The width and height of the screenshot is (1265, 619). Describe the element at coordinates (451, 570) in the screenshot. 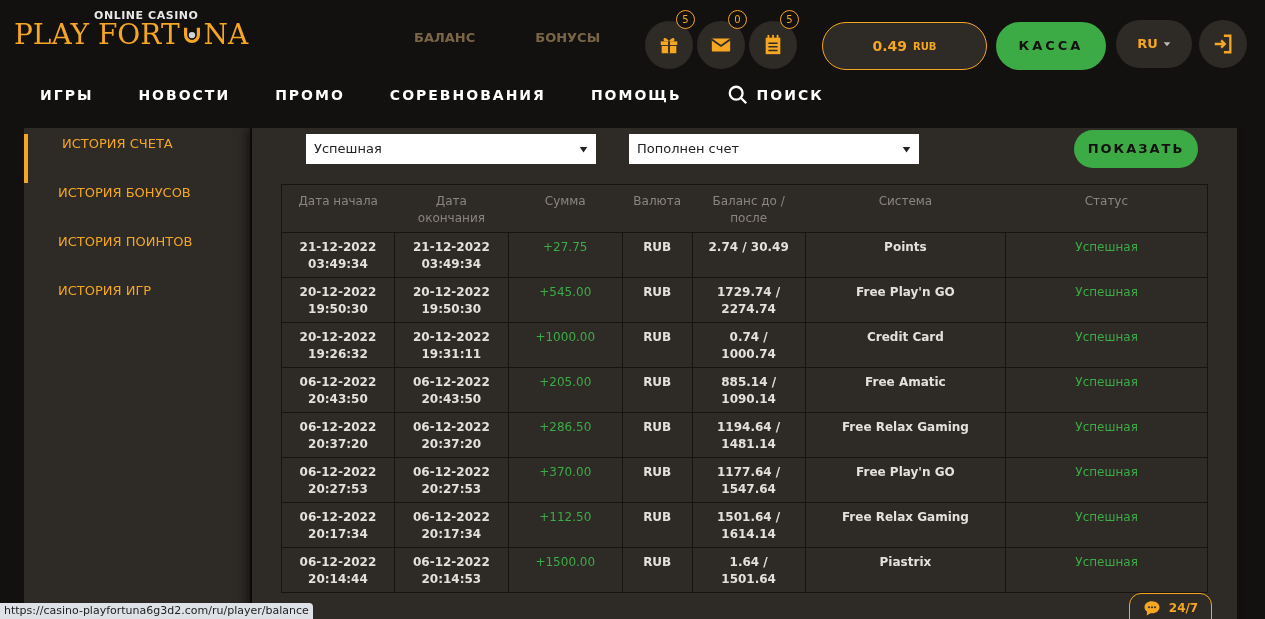

I see `table-cell: 06-12-2022 20:14:53` at that location.